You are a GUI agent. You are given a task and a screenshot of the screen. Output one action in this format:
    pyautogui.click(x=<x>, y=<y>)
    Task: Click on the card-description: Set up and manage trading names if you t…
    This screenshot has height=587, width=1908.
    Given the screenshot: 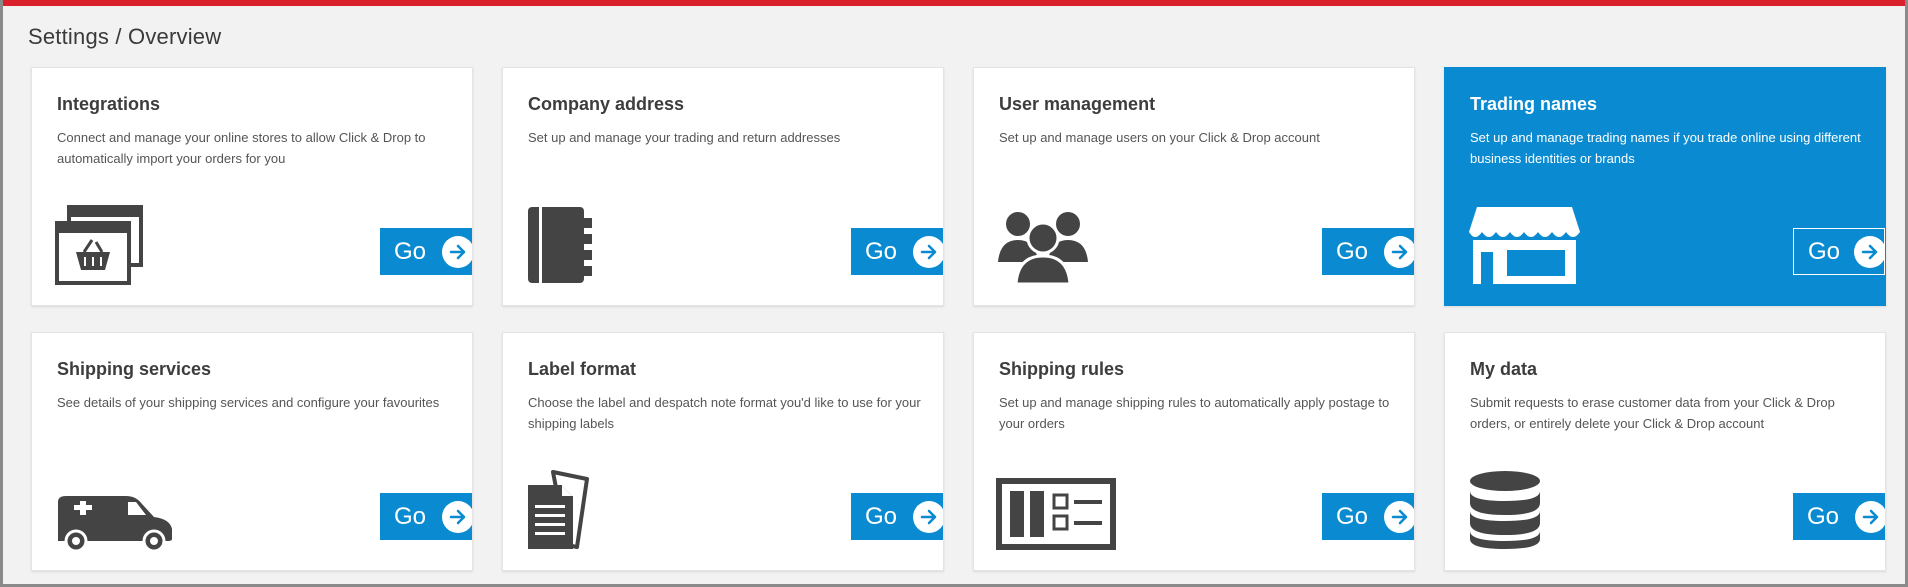 What is the action you would take?
    pyautogui.click(x=1665, y=148)
    